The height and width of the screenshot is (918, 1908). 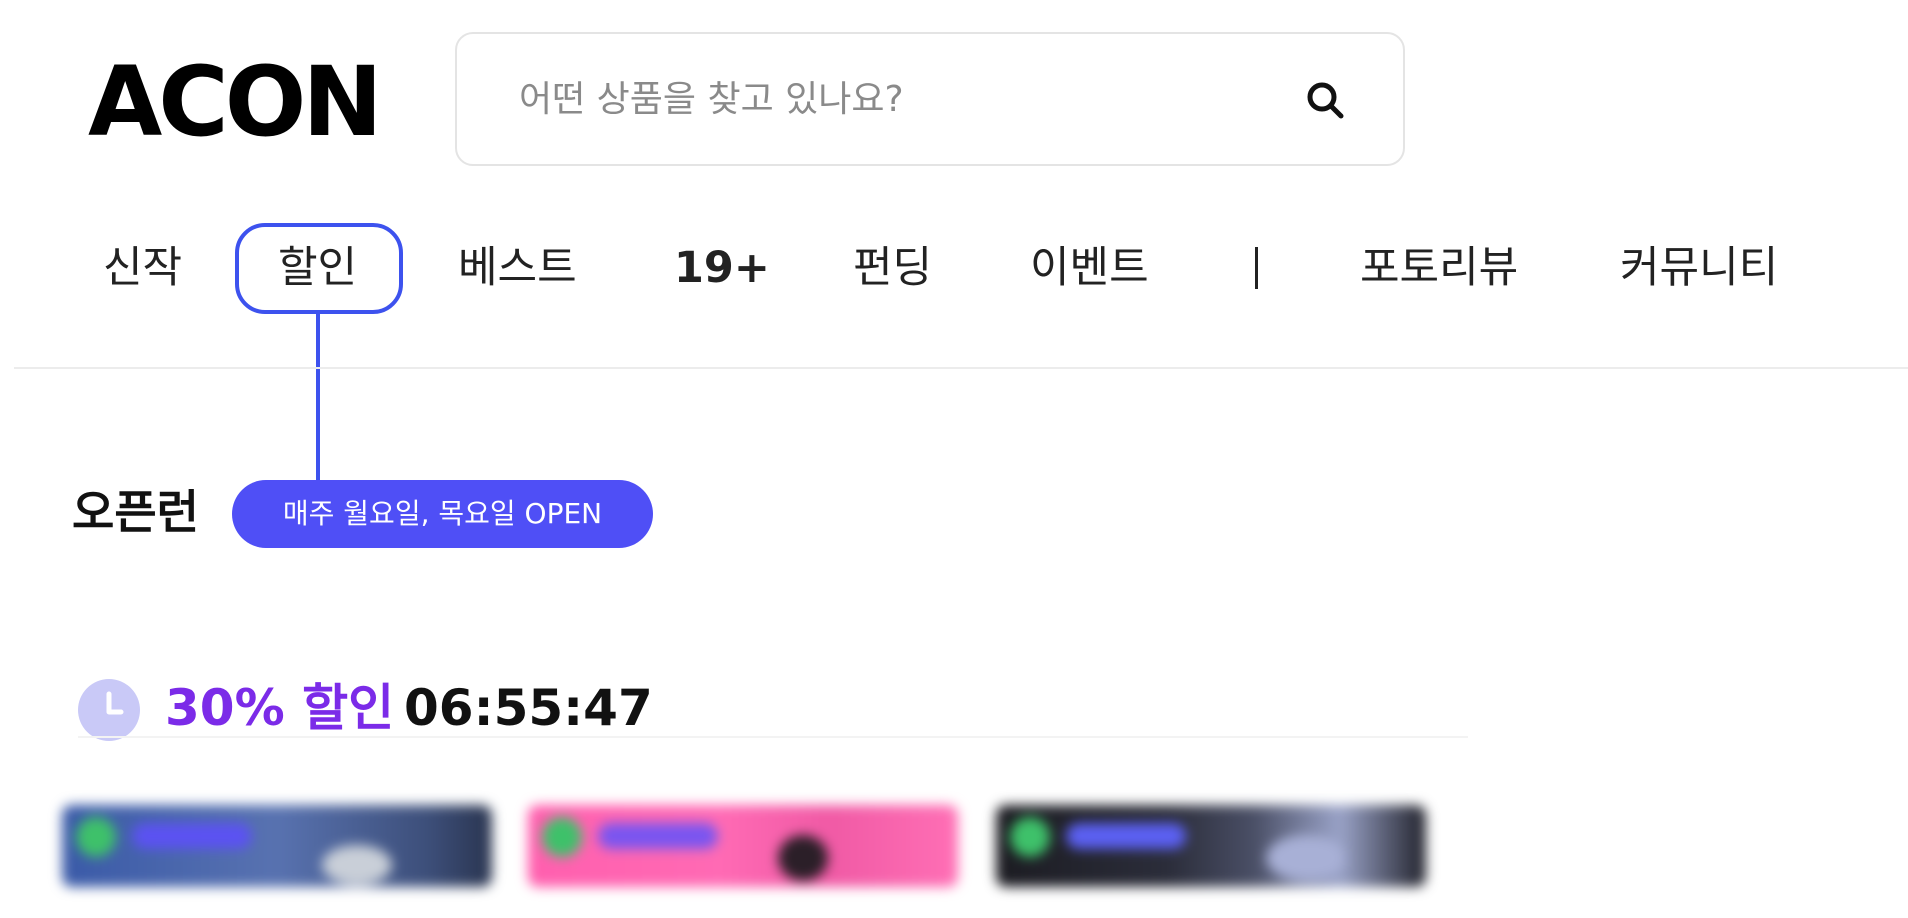 What do you see at coordinates (961, 368) in the screenshot?
I see `header-divider` at bounding box center [961, 368].